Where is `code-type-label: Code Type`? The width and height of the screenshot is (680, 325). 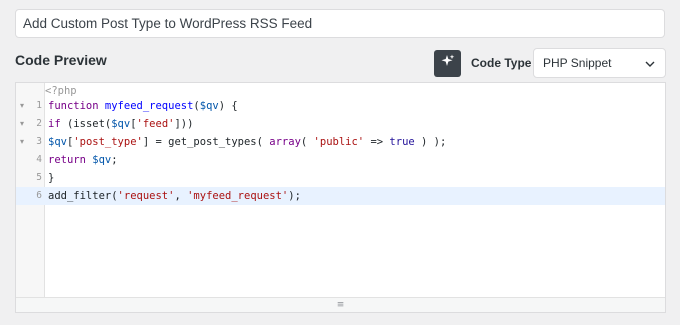
code-type-label: Code Type is located at coordinates (501, 63).